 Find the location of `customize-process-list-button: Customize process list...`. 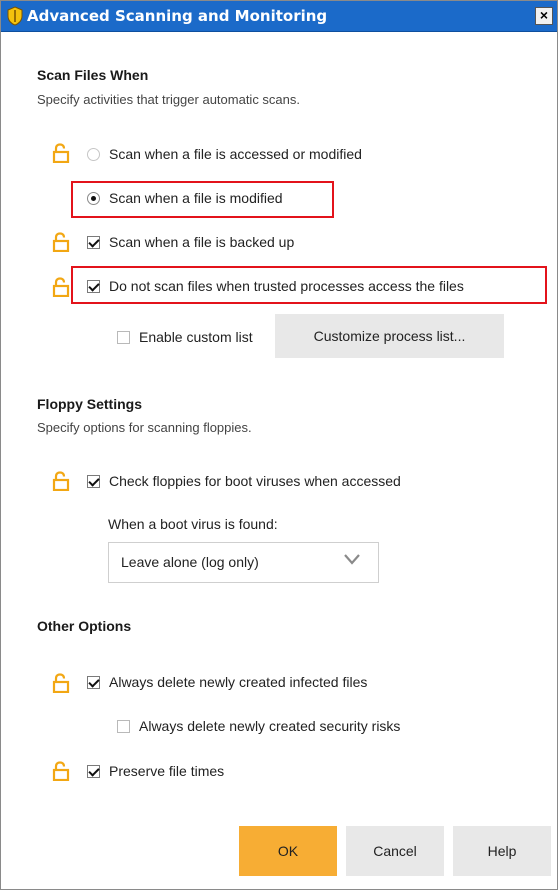

customize-process-list-button: Customize process list... is located at coordinates (389, 336).